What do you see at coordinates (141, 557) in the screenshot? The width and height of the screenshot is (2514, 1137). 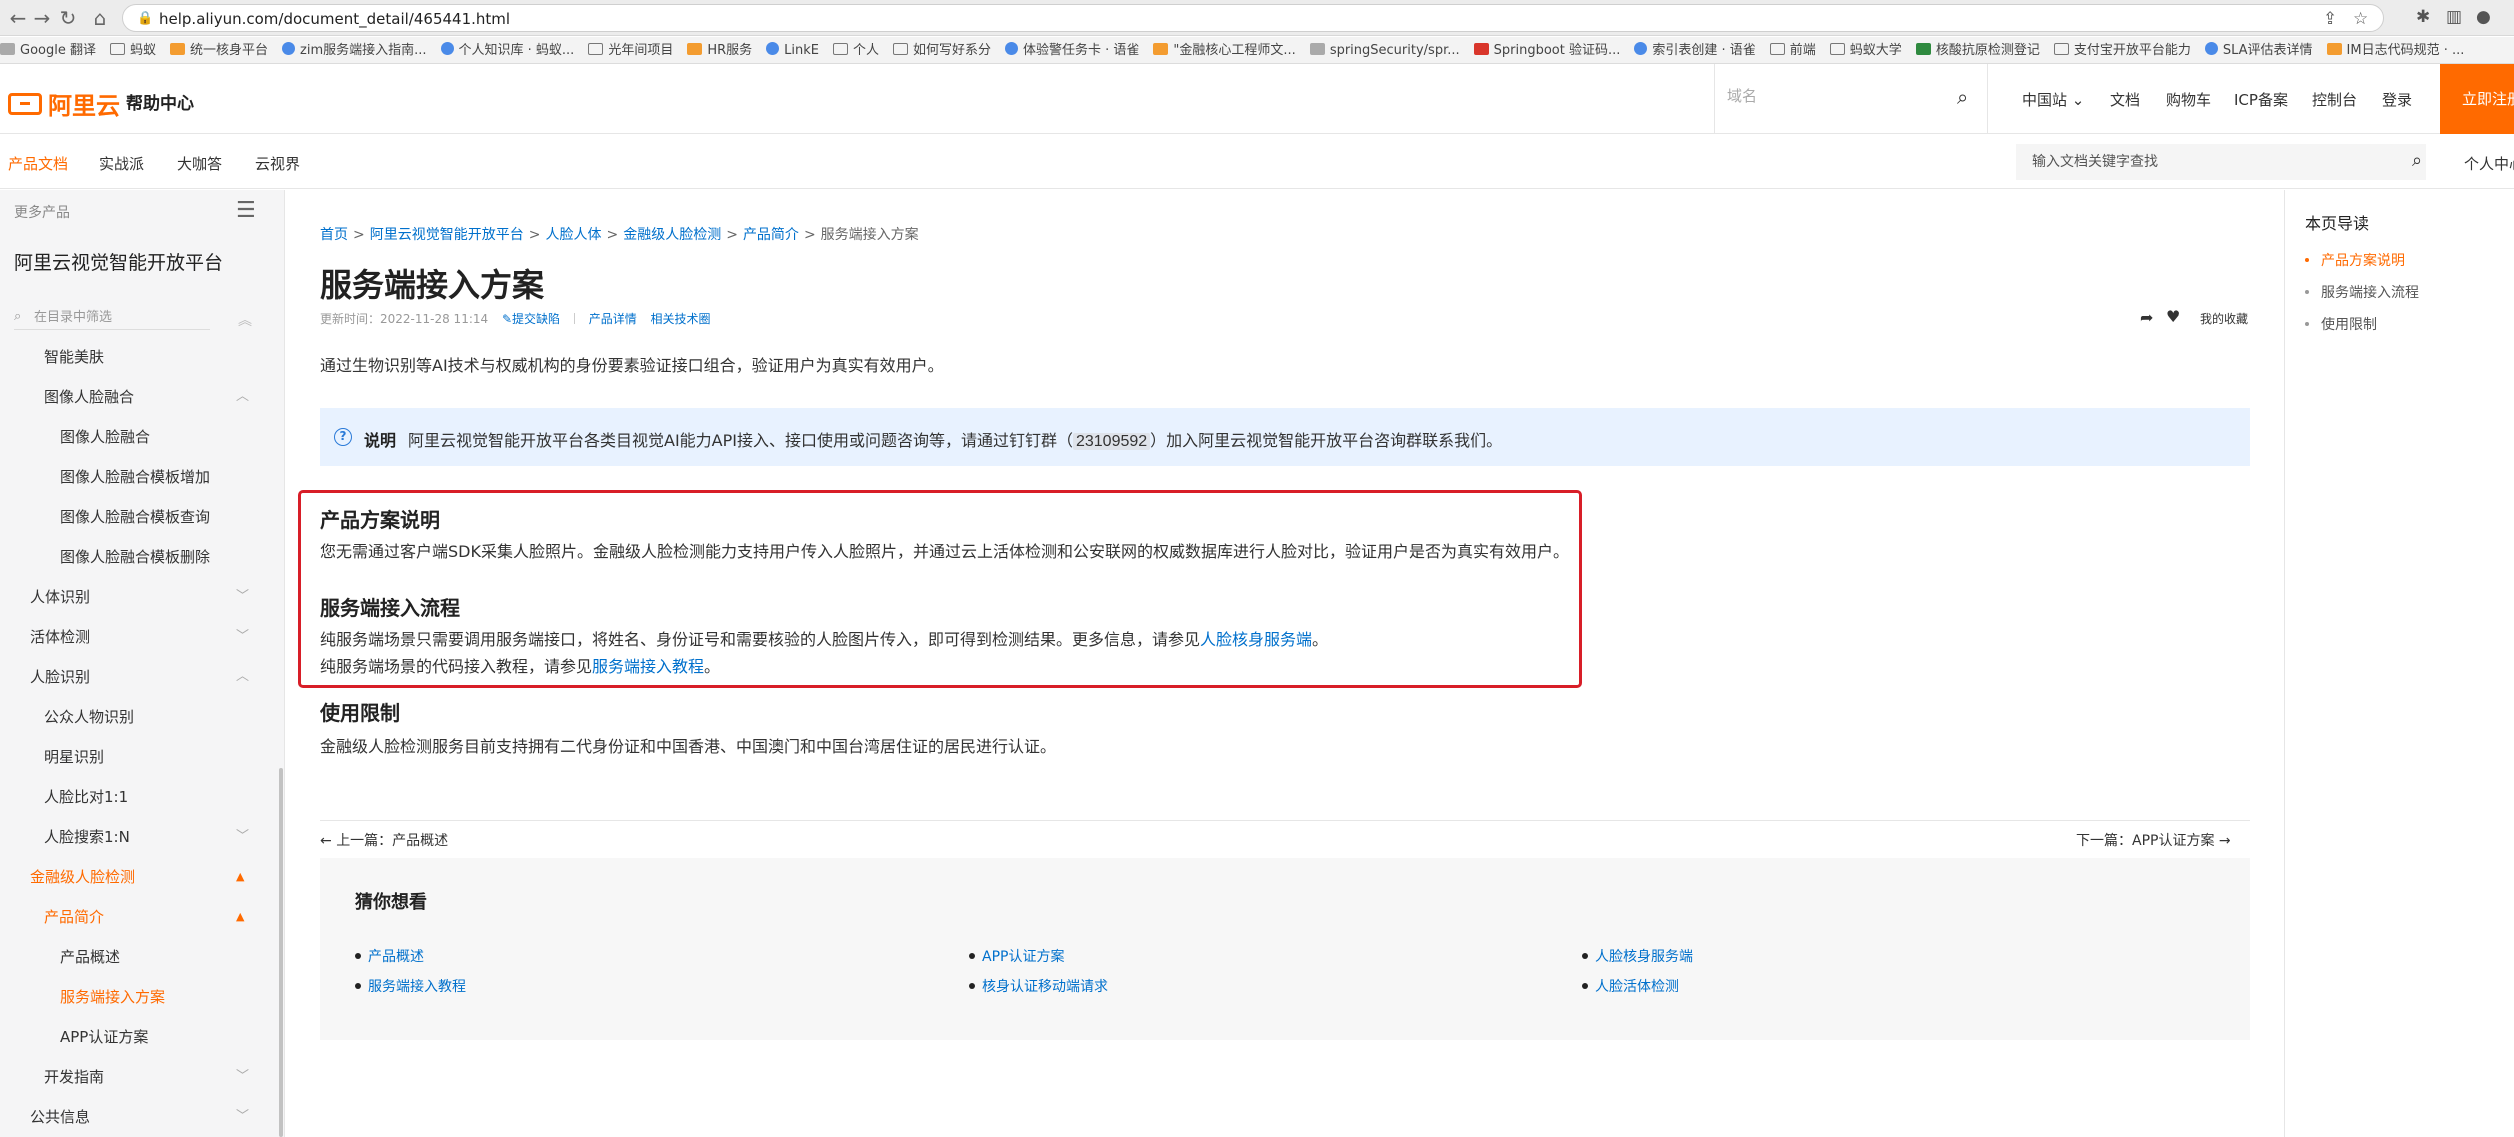 I see `tree-item: 图像人脸融合模板删除` at bounding box center [141, 557].